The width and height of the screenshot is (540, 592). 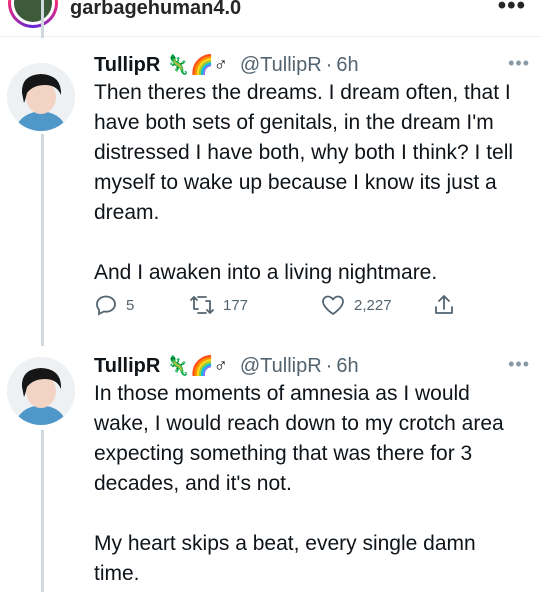 I want to click on like-count: 2,227, so click(x=373, y=305).